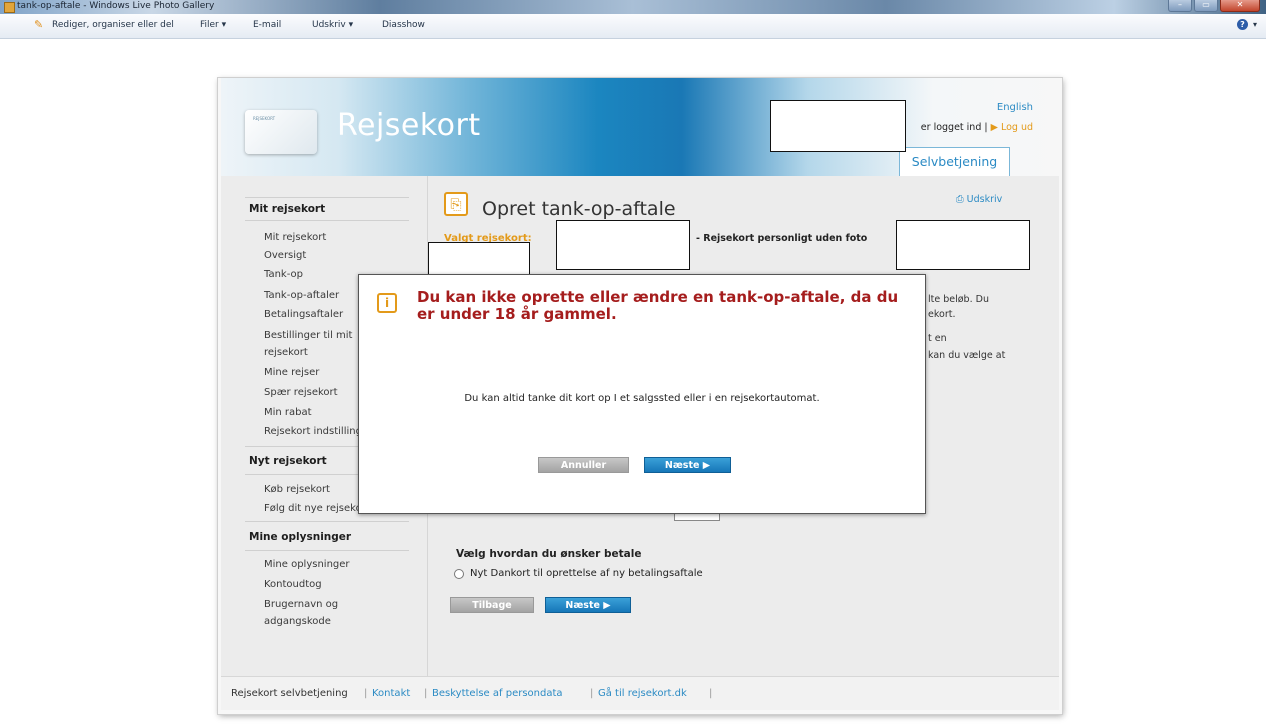  Describe the element at coordinates (958, 299) in the screenshot. I see `hidden-text: lte beløb. Du` at that location.